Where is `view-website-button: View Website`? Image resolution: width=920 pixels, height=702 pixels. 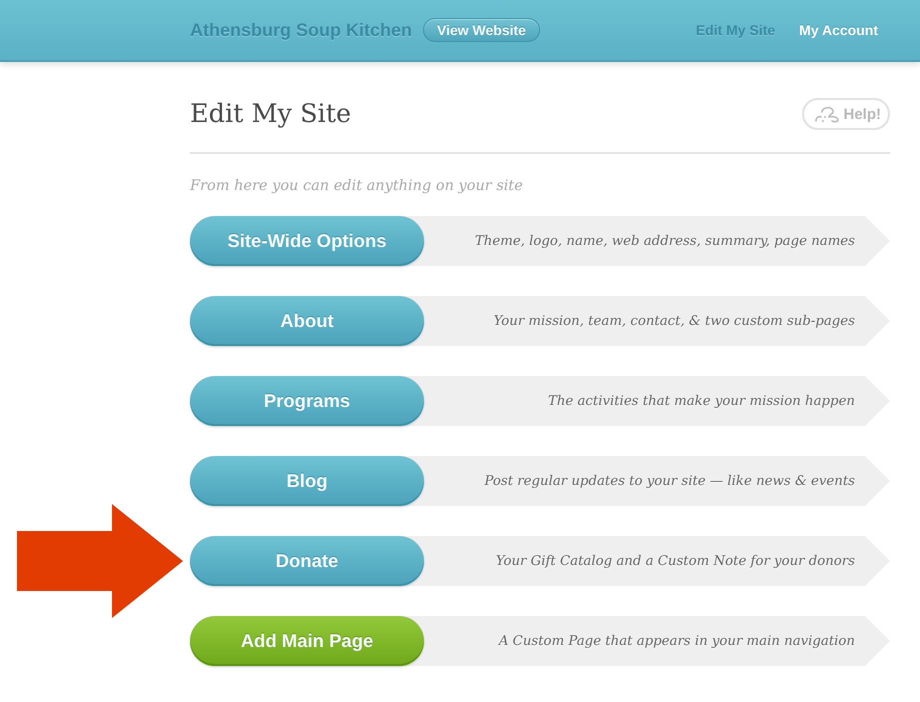
view-website-button: View Website is located at coordinates (481, 30).